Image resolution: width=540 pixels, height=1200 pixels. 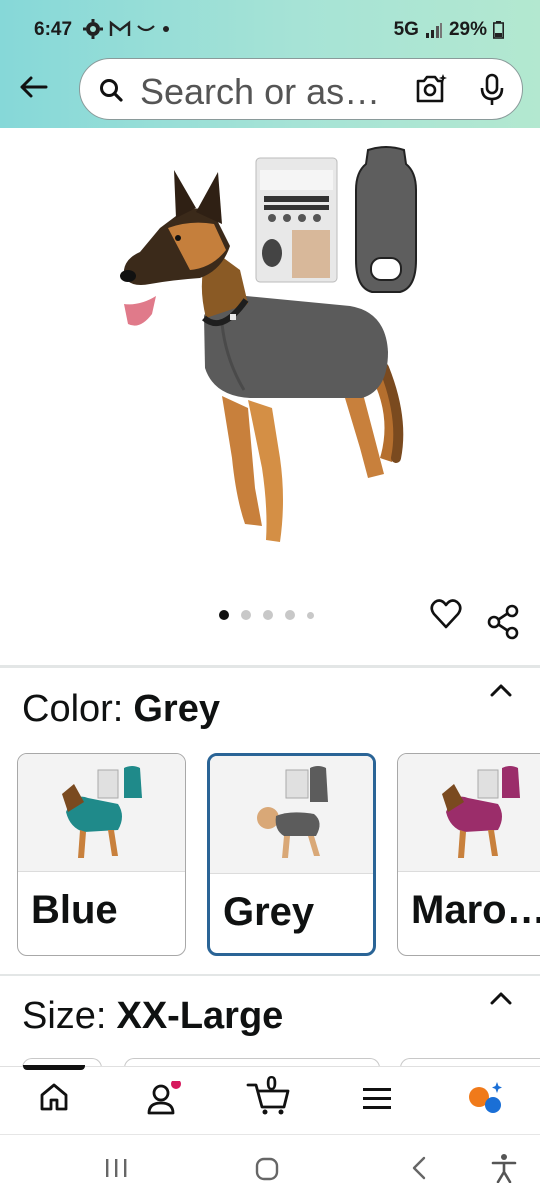 I want to click on color-option-blue: Blue, so click(x=101, y=854).